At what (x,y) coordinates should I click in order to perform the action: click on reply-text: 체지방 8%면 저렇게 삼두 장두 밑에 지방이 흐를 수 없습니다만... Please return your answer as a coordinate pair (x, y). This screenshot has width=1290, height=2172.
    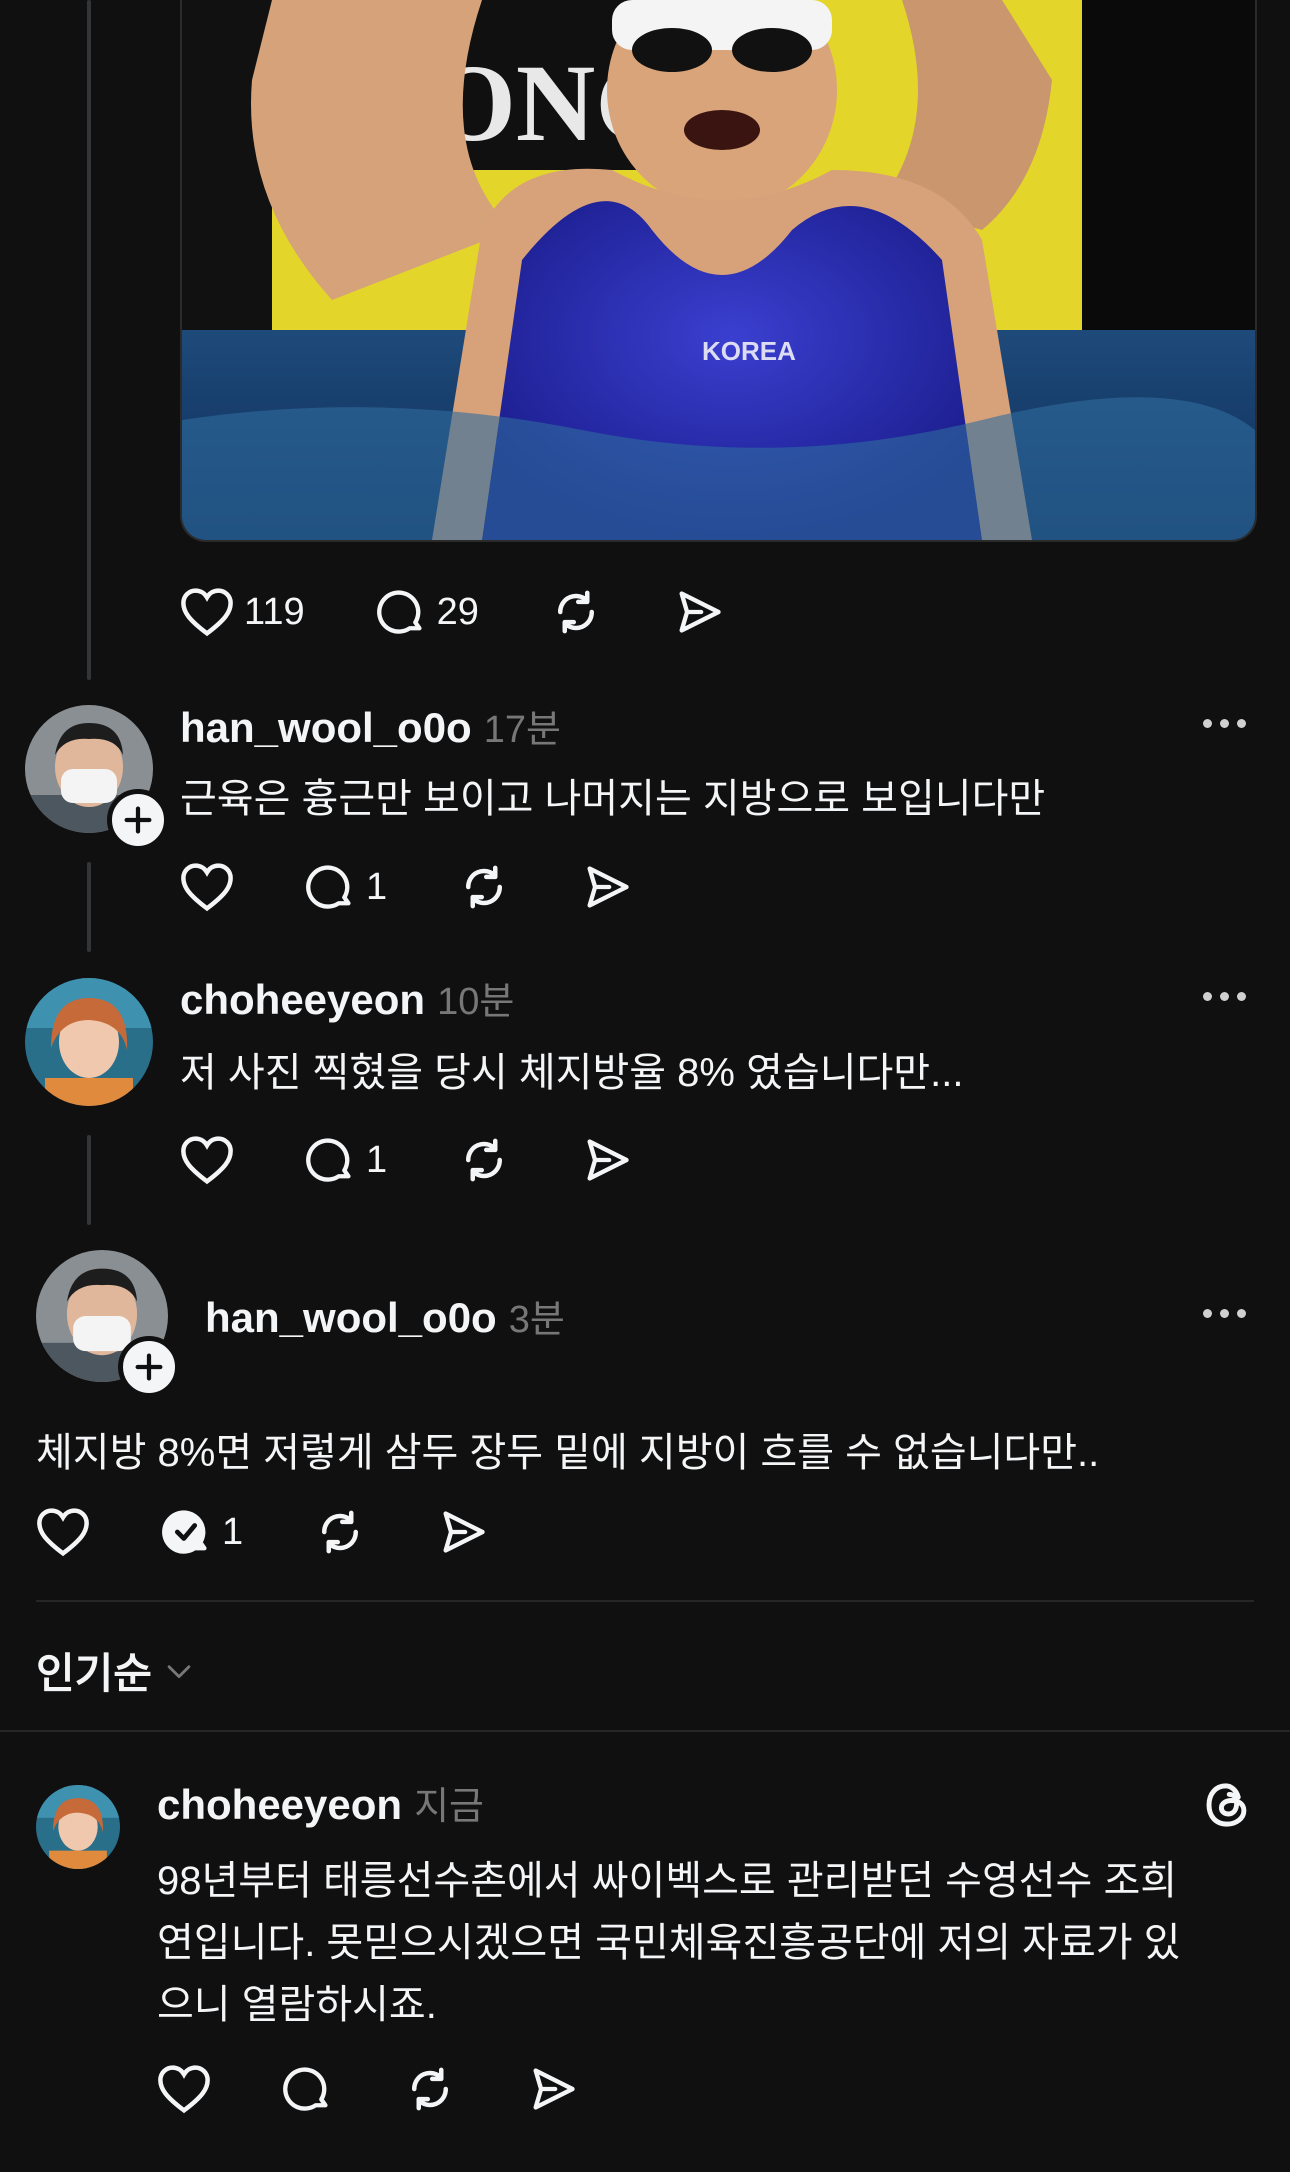
    Looking at the image, I should click on (568, 1453).